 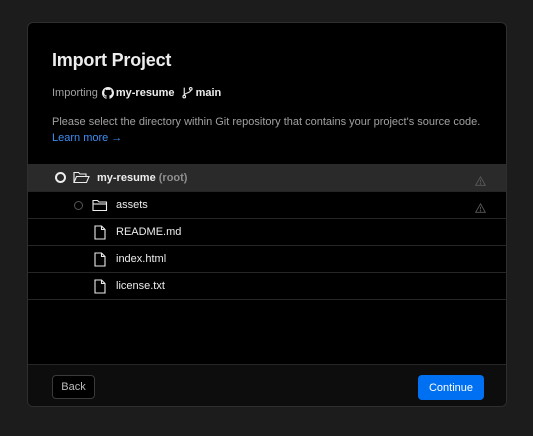 What do you see at coordinates (267, 178) in the screenshot?
I see `tree-row-root: my-resume (root)` at bounding box center [267, 178].